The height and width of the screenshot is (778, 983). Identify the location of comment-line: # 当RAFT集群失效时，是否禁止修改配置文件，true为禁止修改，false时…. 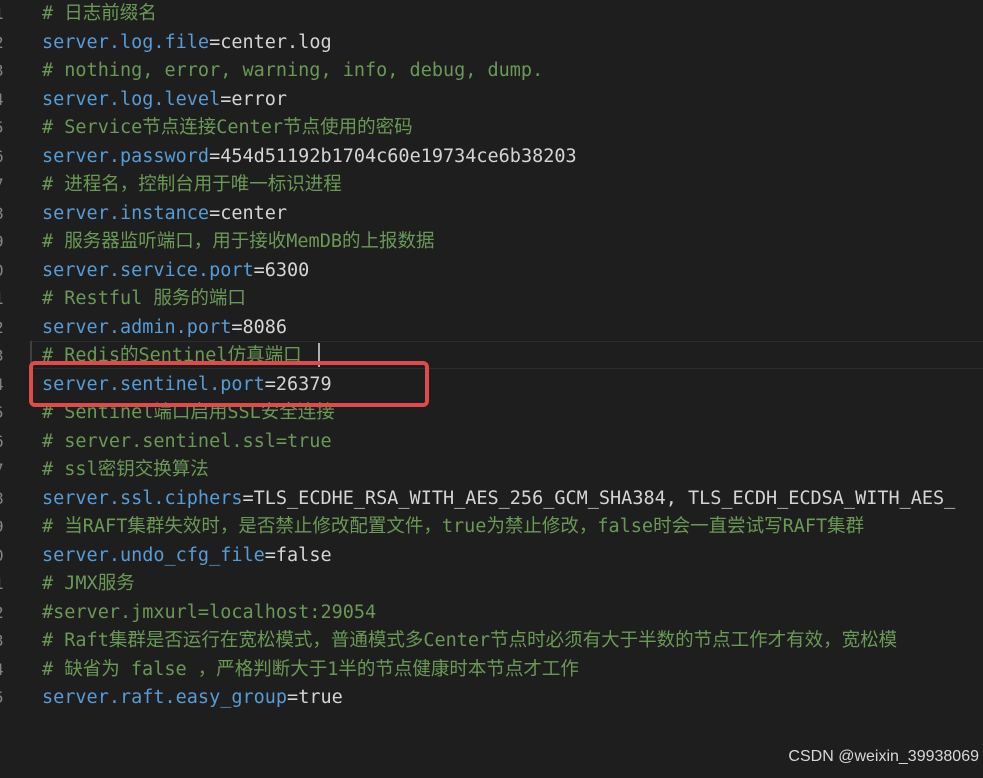
(453, 527).